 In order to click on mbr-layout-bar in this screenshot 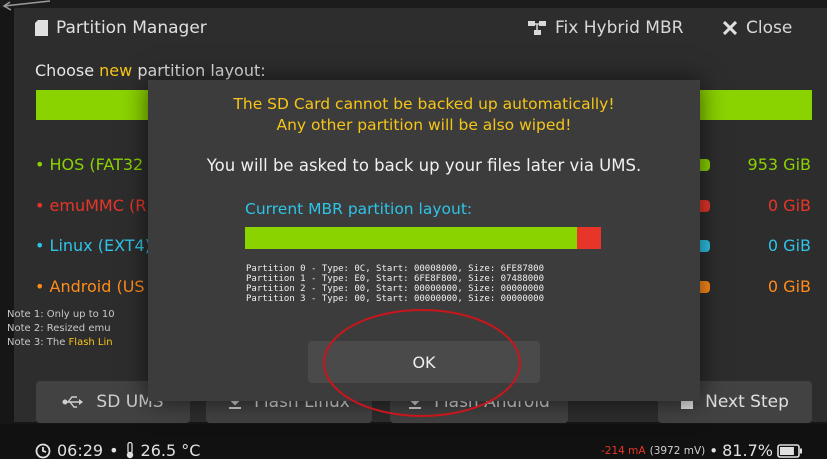, I will do `click(423, 238)`.